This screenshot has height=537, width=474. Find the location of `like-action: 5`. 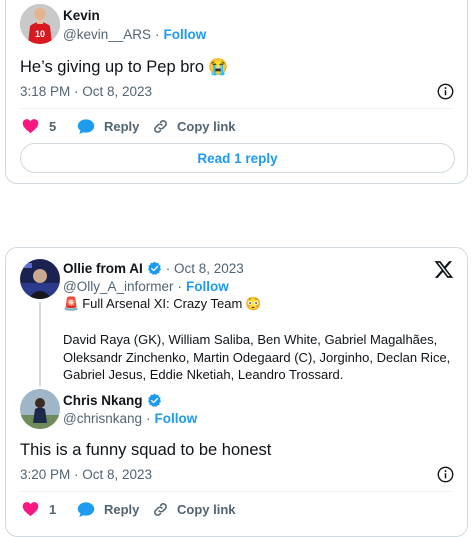

like-action: 5 is located at coordinates (39, 126).